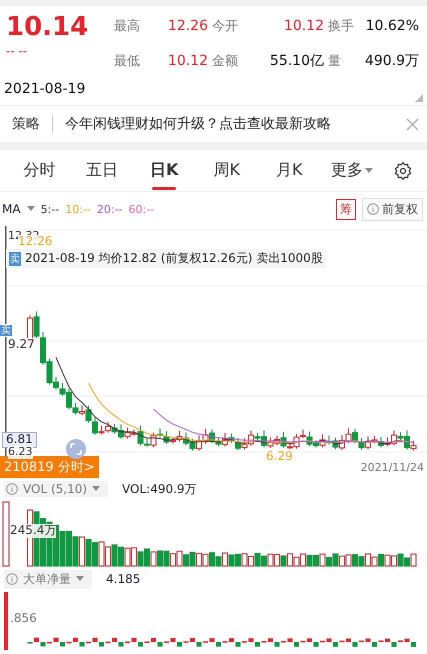 The height and width of the screenshot is (654, 427). Describe the element at coordinates (346, 209) in the screenshot. I see `chip-button: 筹` at that location.